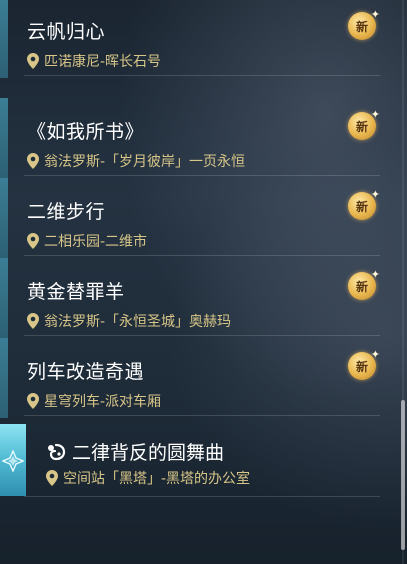  Describe the element at coordinates (190, 39) in the screenshot. I see `mission-row: 云帆归心 匹诺康尼-晖长石号 新 ✦` at that location.